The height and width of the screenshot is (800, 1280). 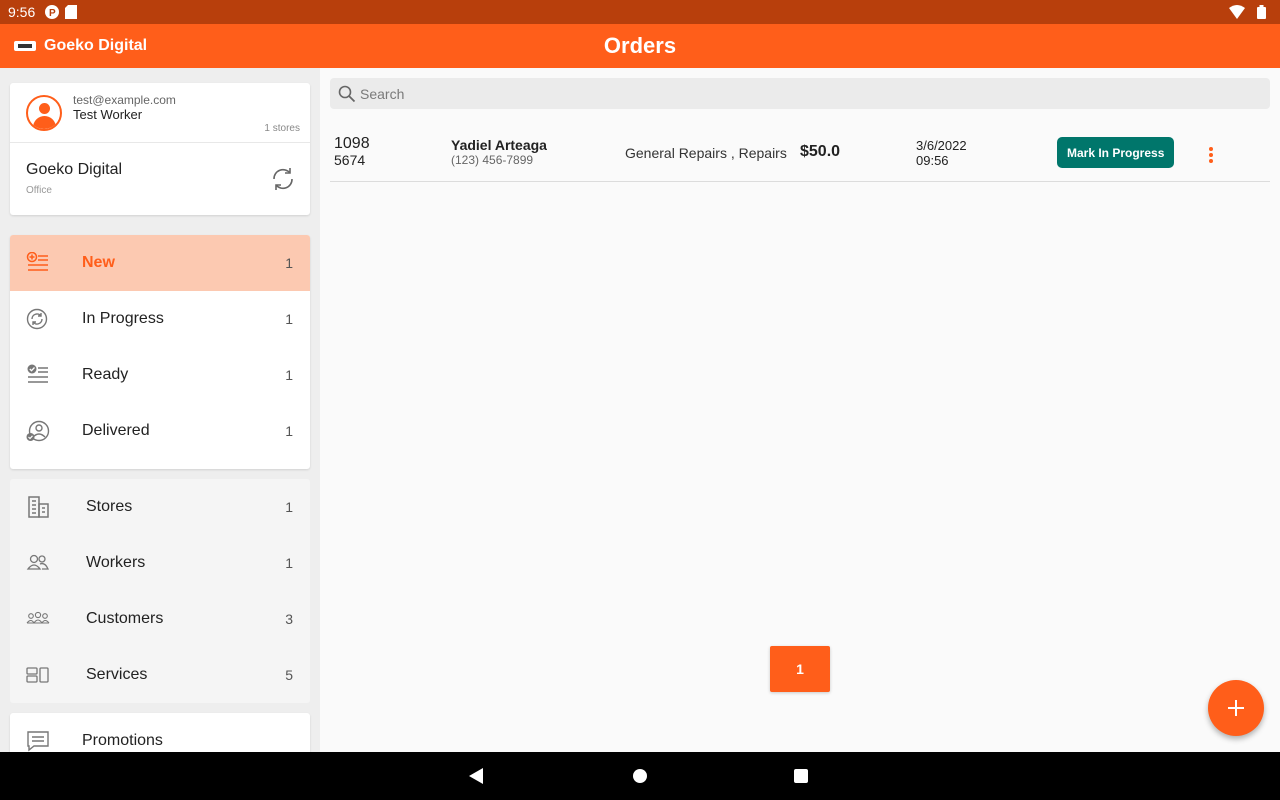 What do you see at coordinates (160, 263) in the screenshot?
I see `sidebar-item-new: New 1` at bounding box center [160, 263].